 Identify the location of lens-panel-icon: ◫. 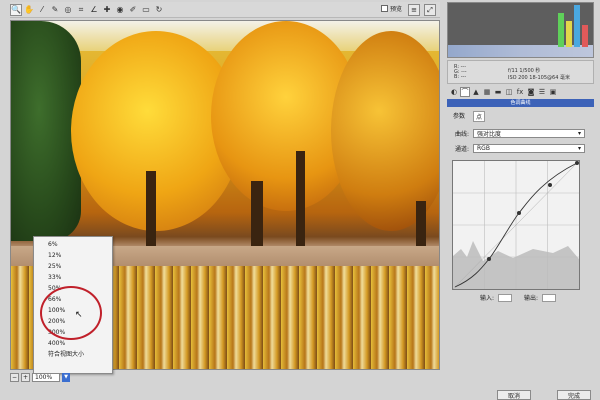
(509, 92).